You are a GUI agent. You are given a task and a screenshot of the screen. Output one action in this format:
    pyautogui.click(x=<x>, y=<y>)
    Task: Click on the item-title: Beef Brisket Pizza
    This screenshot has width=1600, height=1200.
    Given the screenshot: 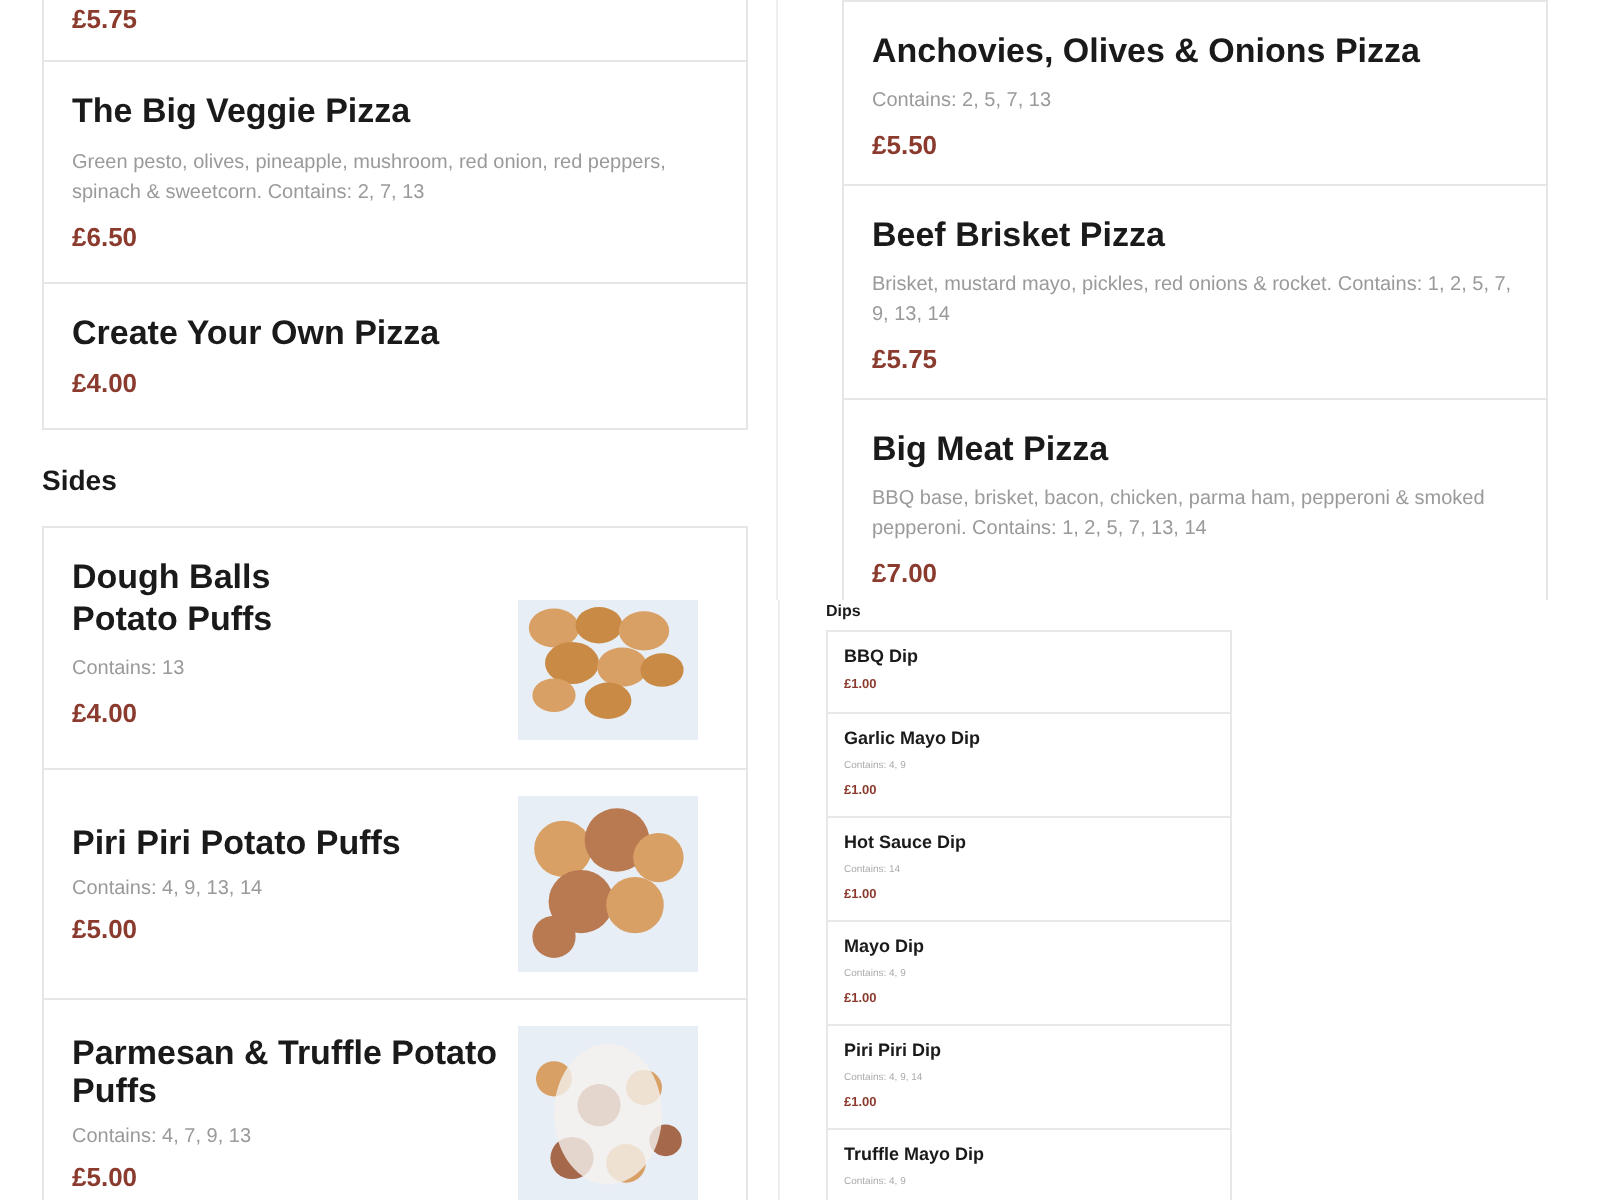 What is the action you would take?
    pyautogui.click(x=1019, y=236)
    